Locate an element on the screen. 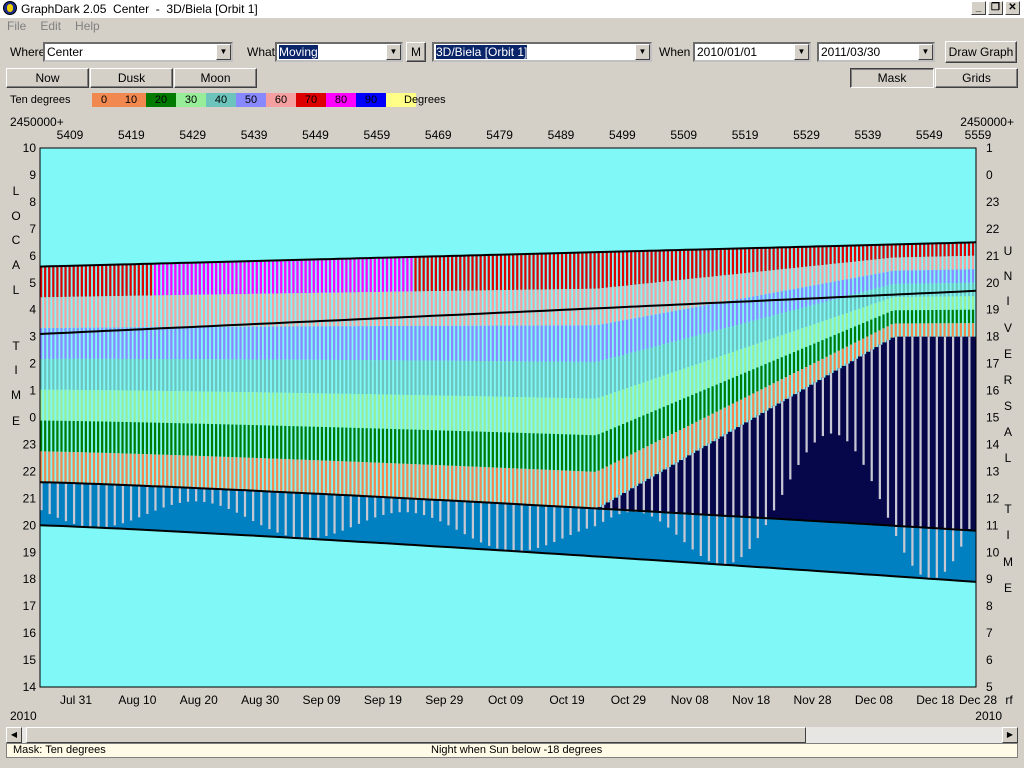 The width and height of the screenshot is (1024, 768). horizontal-scrollbar: ◀ ▶ is located at coordinates (512, 735).